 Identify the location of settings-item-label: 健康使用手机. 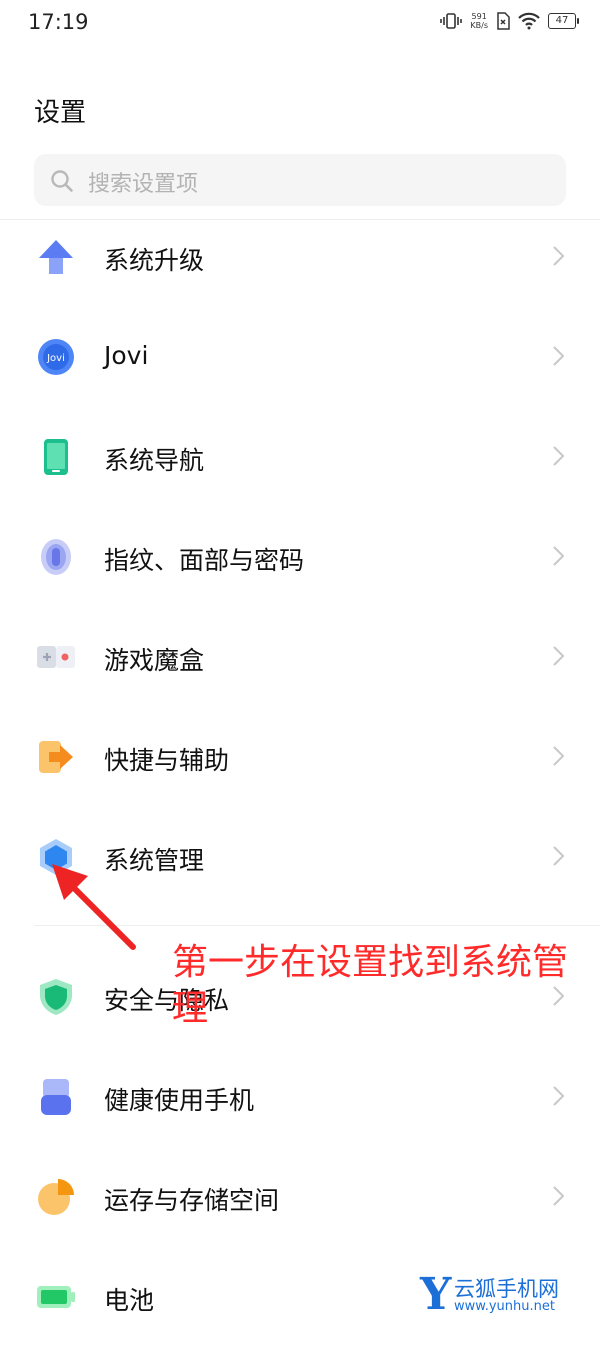
(179, 1100).